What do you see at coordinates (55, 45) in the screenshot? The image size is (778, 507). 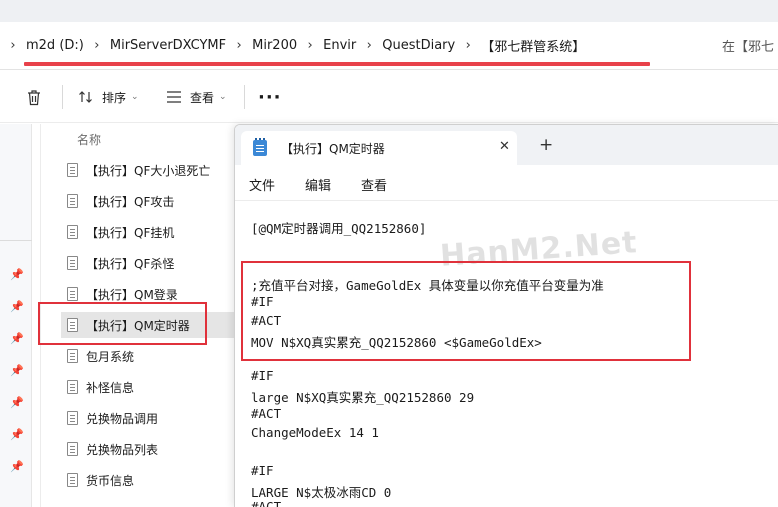 I see `breadcrumb-item-drive: m2d (D:)` at bounding box center [55, 45].